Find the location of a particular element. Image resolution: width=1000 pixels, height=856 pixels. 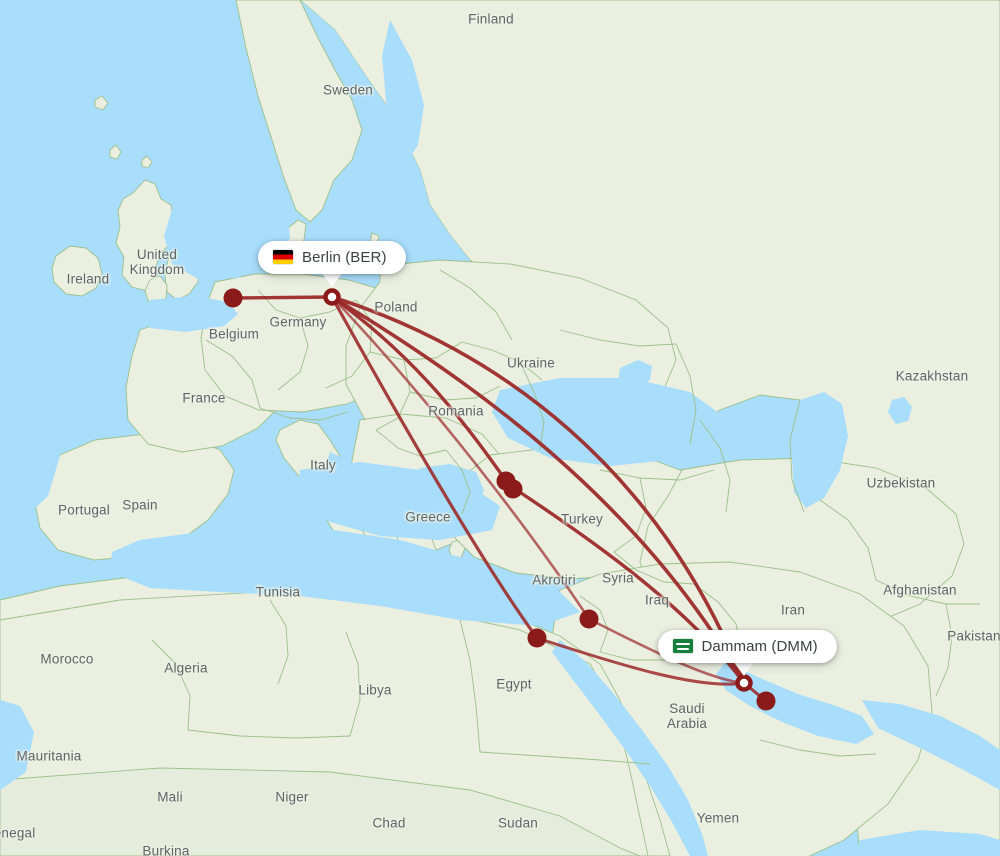

origin-airport-callout: Berlin (BER) is located at coordinates (332, 257).